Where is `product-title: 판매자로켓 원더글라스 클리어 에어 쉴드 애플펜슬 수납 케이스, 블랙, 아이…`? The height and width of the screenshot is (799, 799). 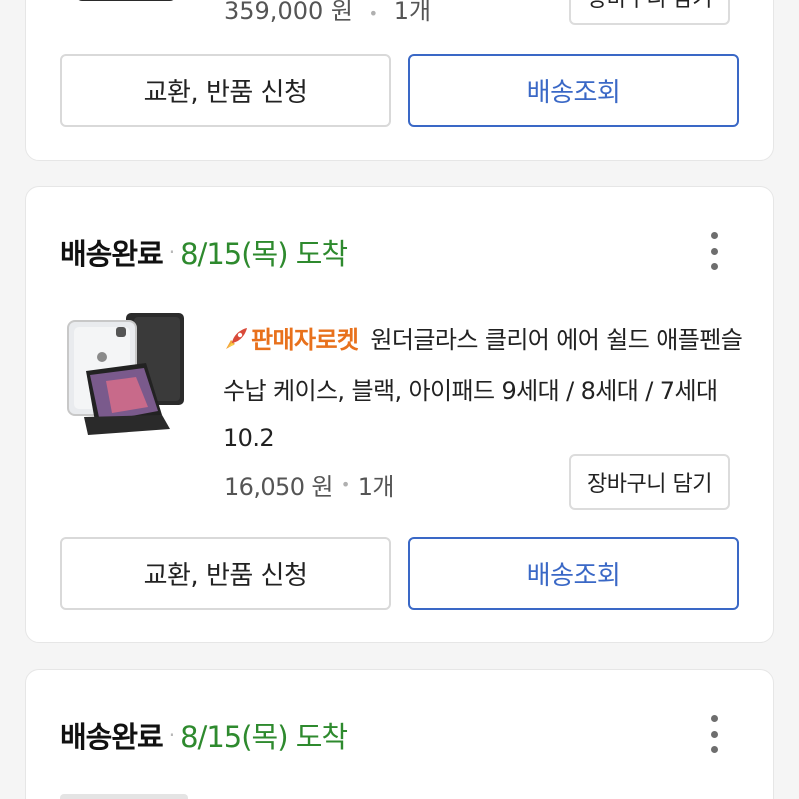 product-title: 판매자로켓 원더글라스 클리어 에어 쉴드 애플펜슬 수납 케이스, 블랙, 아이… is located at coordinates (483, 389).